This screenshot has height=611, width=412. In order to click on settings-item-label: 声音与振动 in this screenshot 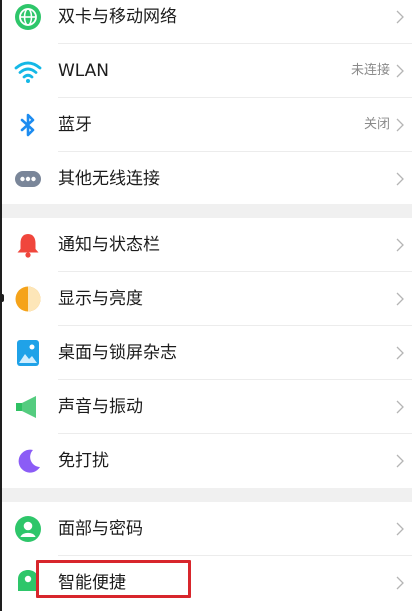, I will do `click(100, 407)`.